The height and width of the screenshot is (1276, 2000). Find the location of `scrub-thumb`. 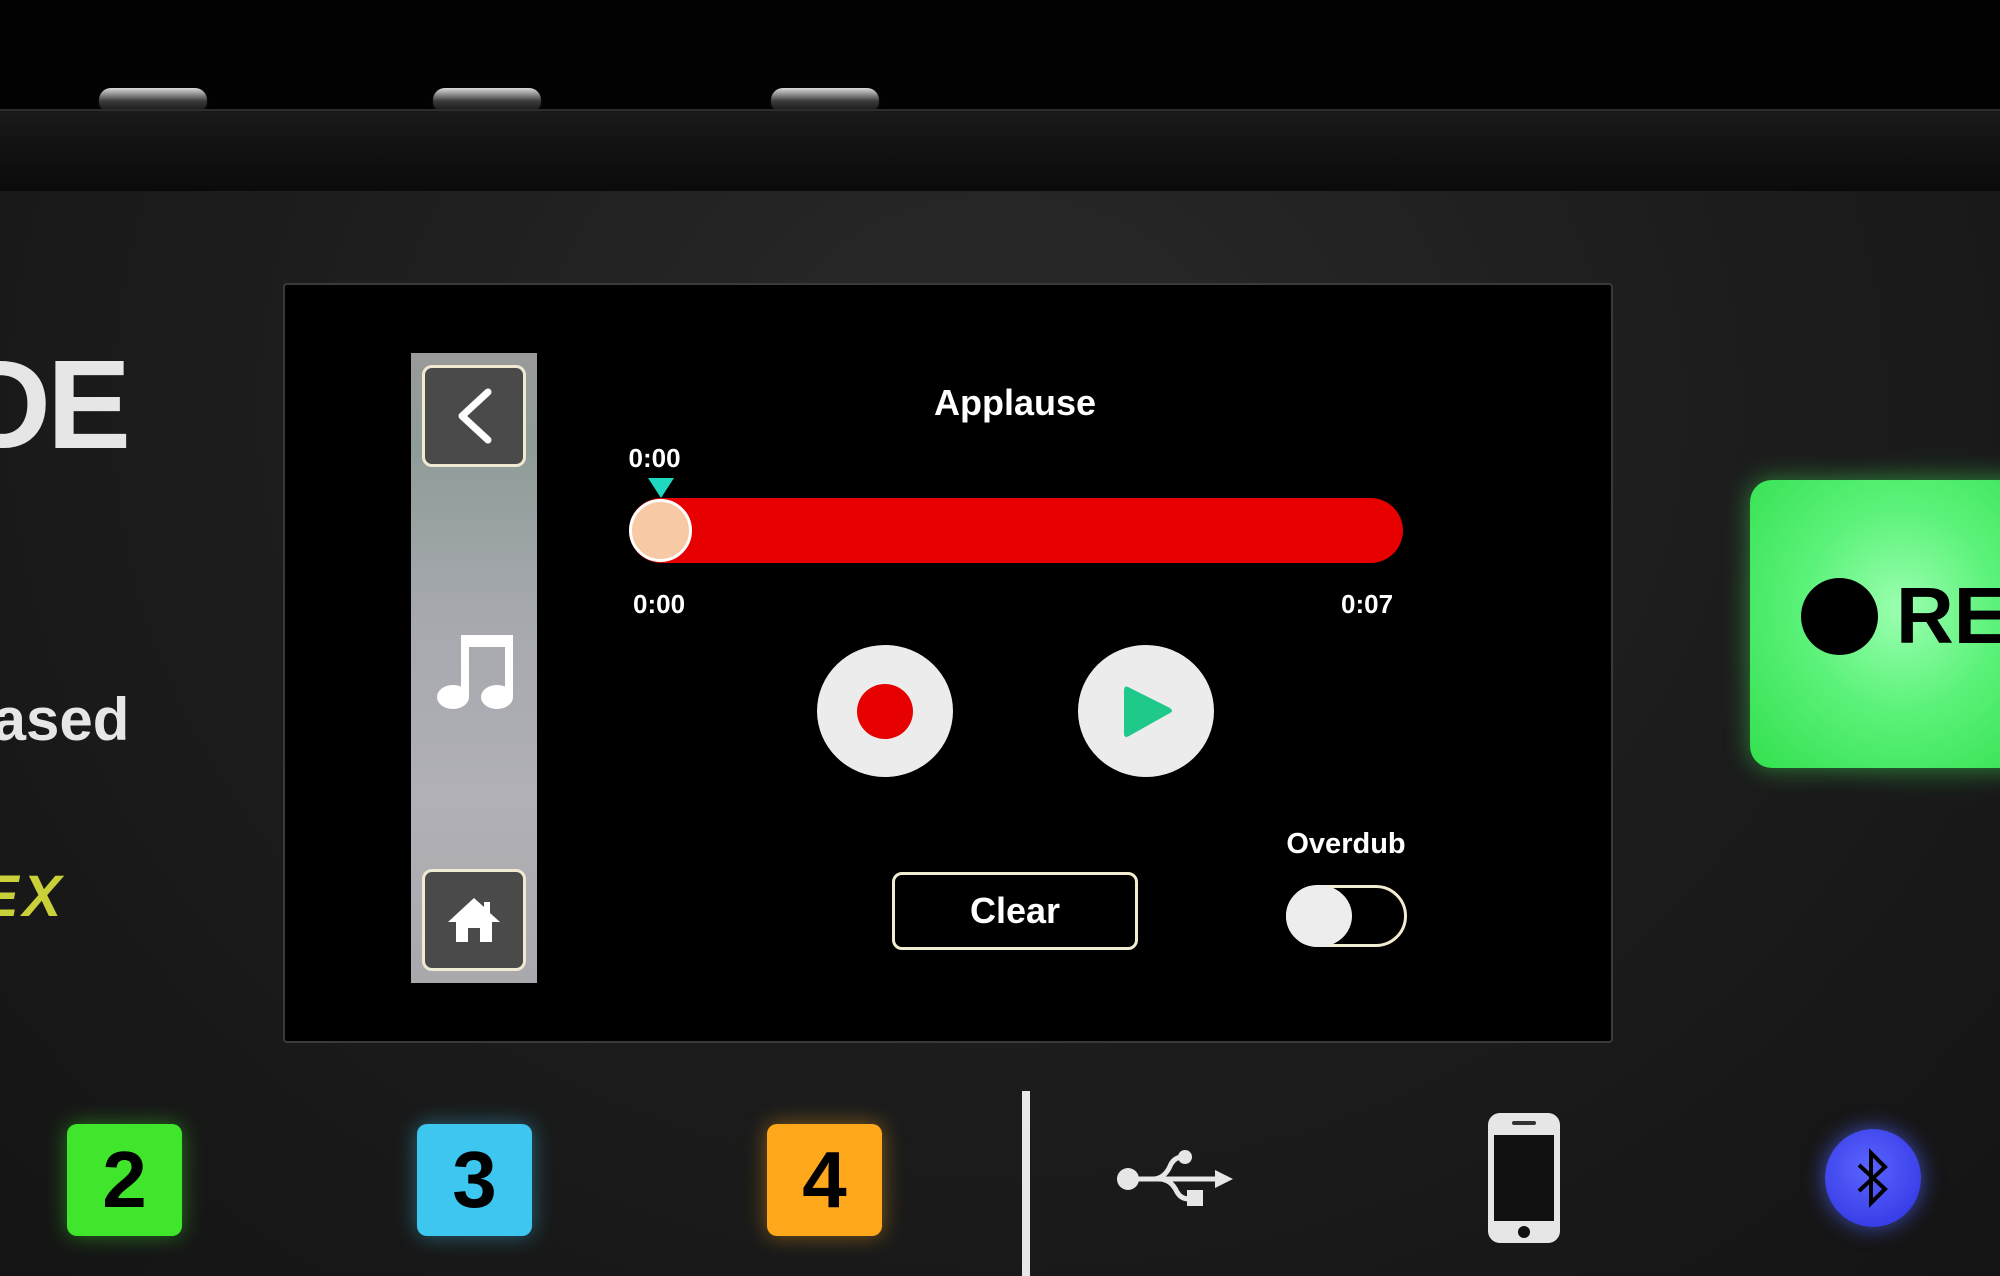

scrub-thumb is located at coordinates (660, 530).